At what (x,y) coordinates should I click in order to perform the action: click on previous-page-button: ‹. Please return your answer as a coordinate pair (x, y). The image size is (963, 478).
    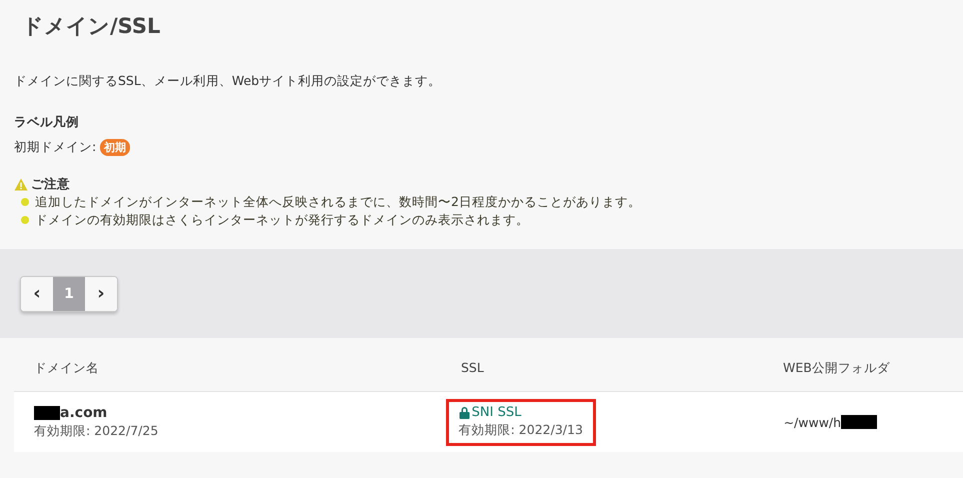
    Looking at the image, I should click on (37, 293).